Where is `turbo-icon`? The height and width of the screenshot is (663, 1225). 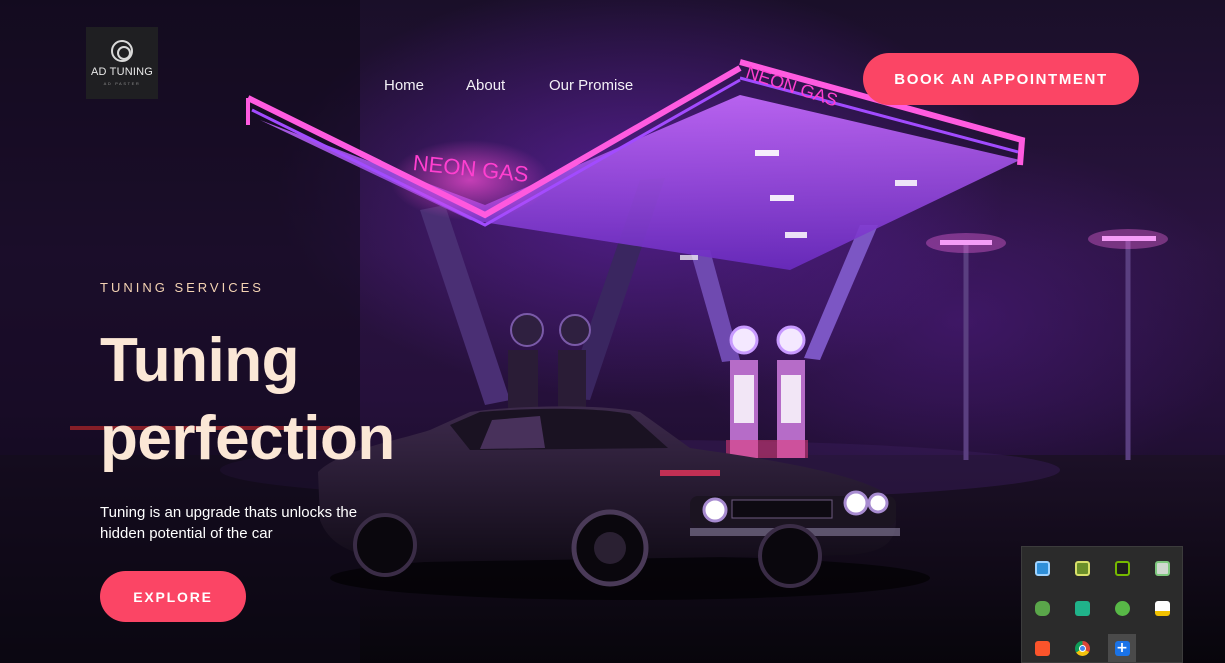
turbo-icon is located at coordinates (122, 51).